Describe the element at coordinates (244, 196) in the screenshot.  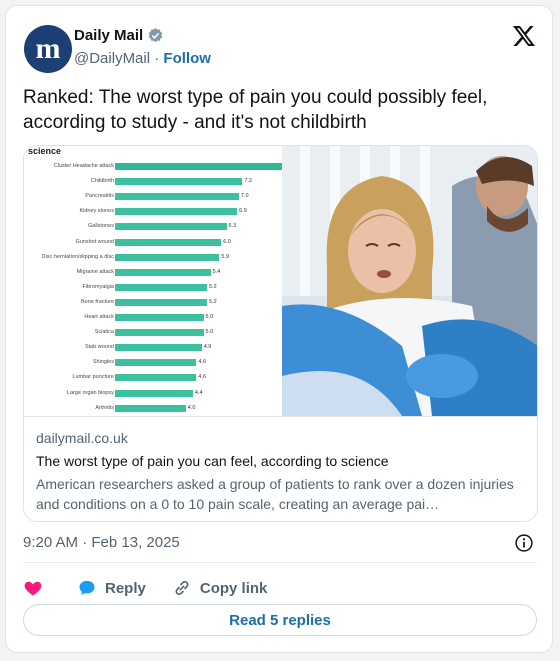
I see `bar-value-label: 7.0` at that location.